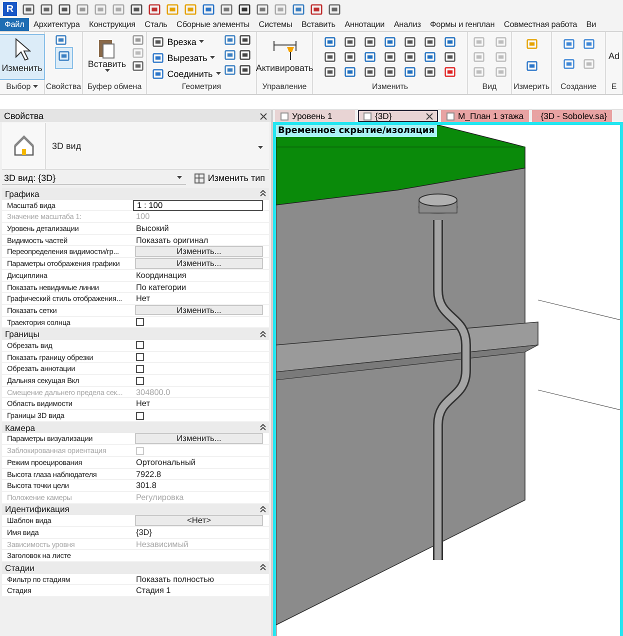 This screenshot has height=636, width=623. What do you see at coordinates (135, 194) in the screenshot?
I see `section-header: Графика` at bounding box center [135, 194].